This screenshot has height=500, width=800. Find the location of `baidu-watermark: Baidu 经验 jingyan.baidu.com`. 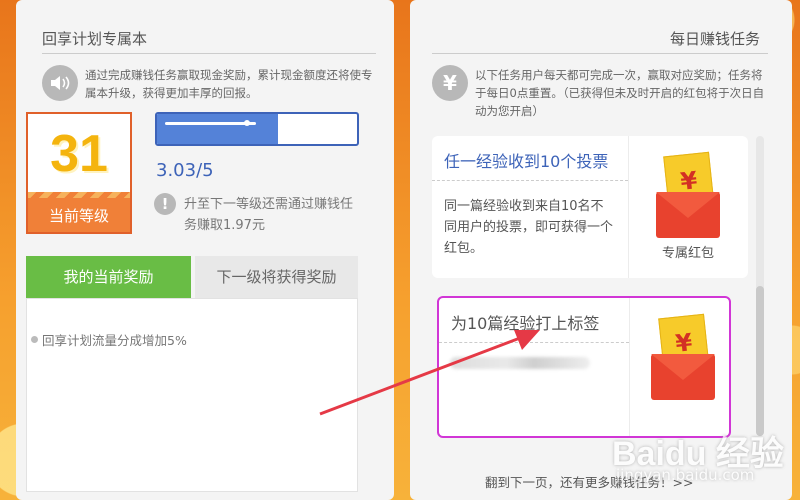

baidu-watermark: Baidu 经验 jingyan.baidu.com is located at coordinates (702, 461).